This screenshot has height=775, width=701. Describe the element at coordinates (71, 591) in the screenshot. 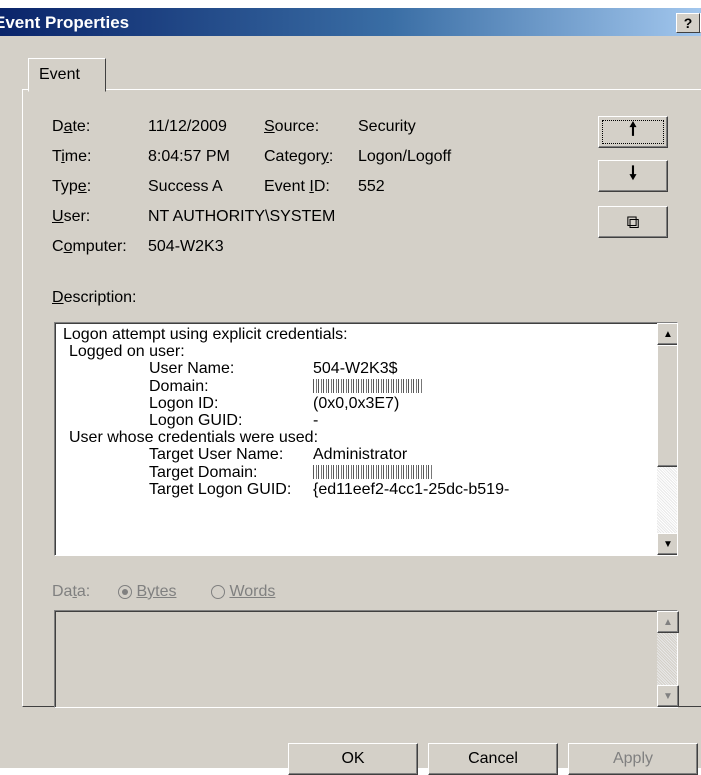

I see `data-label: Data:` at that location.